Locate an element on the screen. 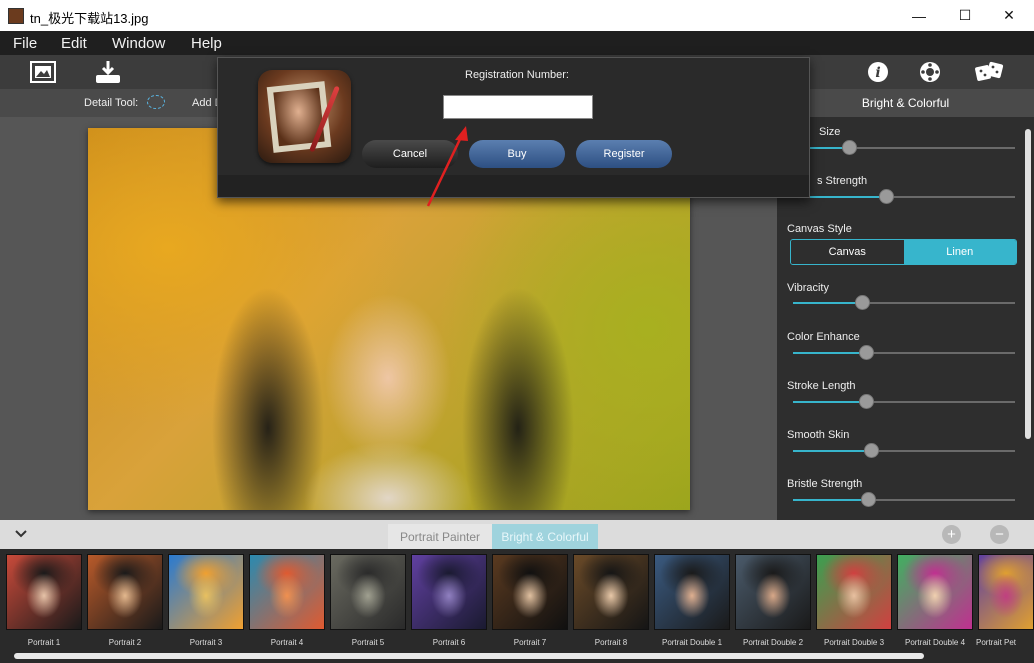 The width and height of the screenshot is (1034, 663). preset-thumbnail-label: Portrait 7 is located at coordinates (530, 642).